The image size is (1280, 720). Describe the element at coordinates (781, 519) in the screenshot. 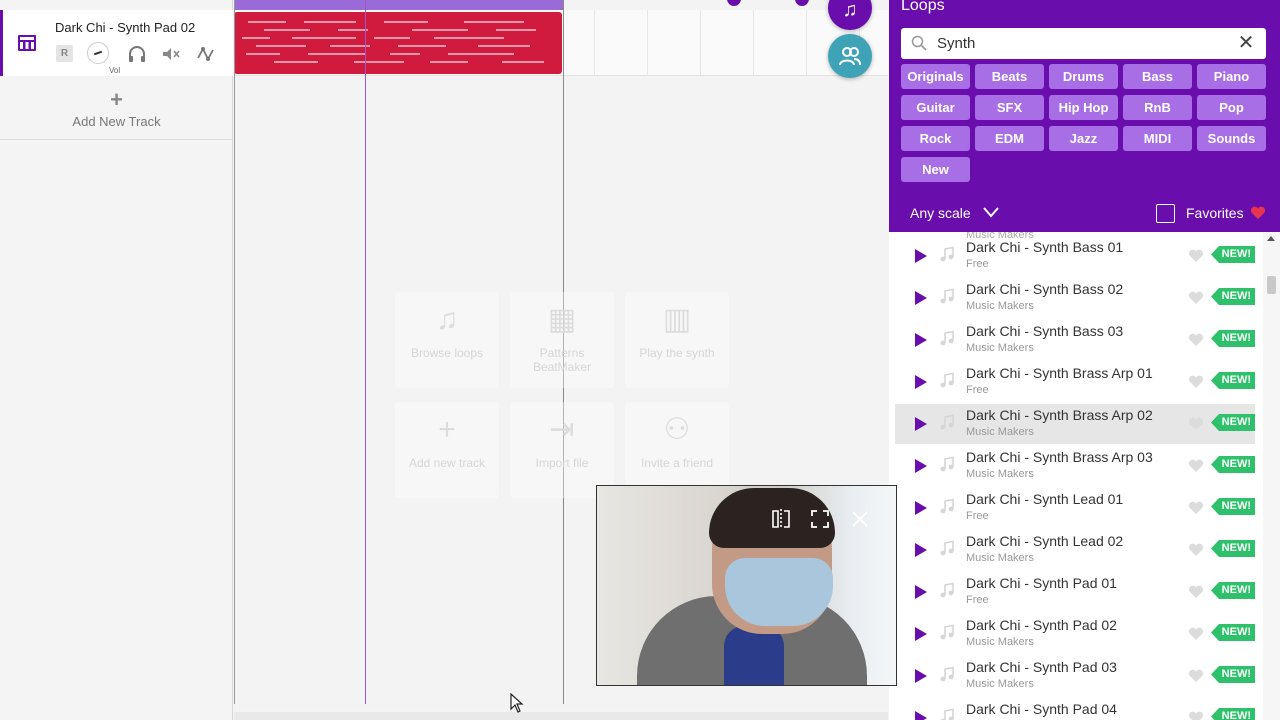

I see `flip-camera-icon` at that location.